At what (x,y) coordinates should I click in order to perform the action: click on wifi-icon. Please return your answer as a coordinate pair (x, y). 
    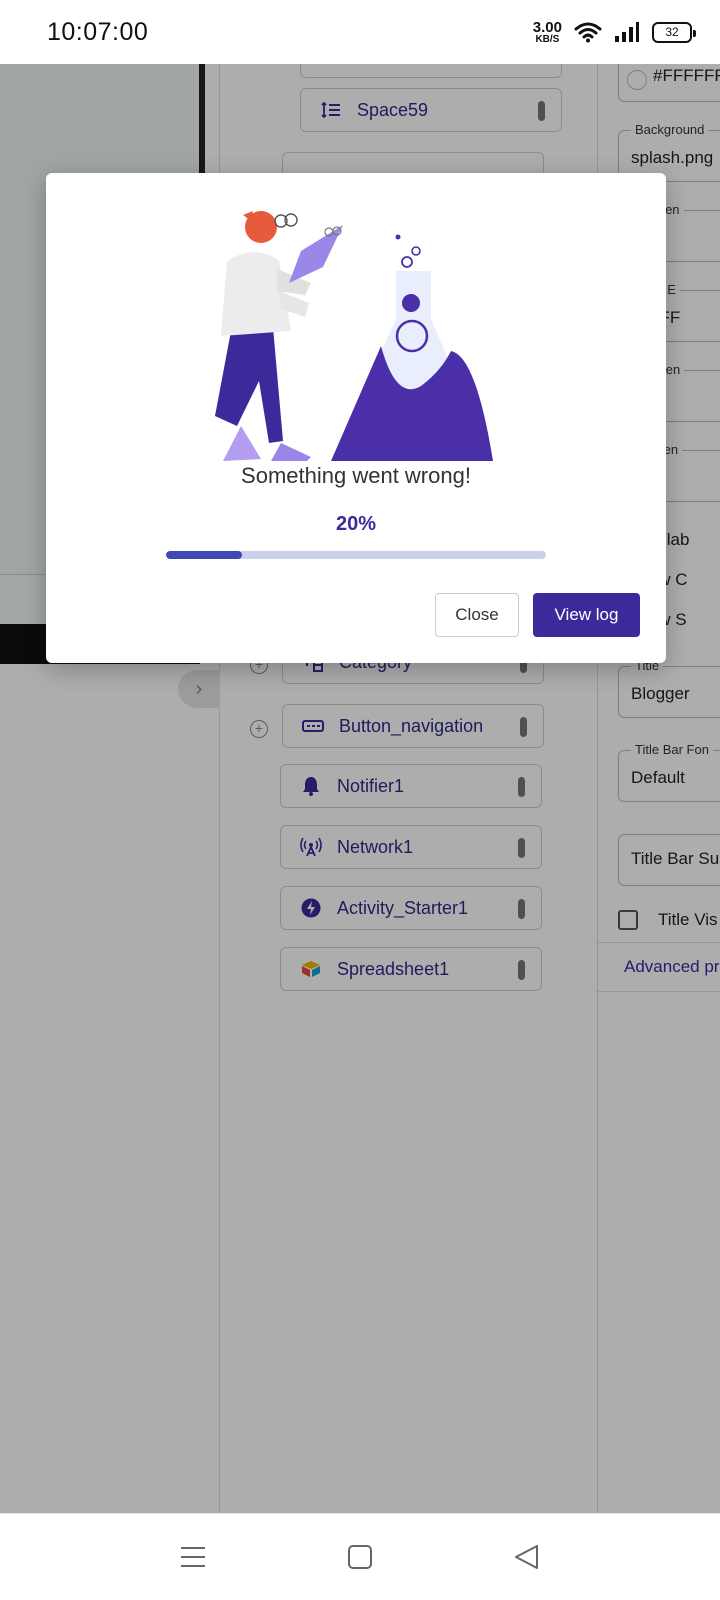
    Looking at the image, I should click on (588, 32).